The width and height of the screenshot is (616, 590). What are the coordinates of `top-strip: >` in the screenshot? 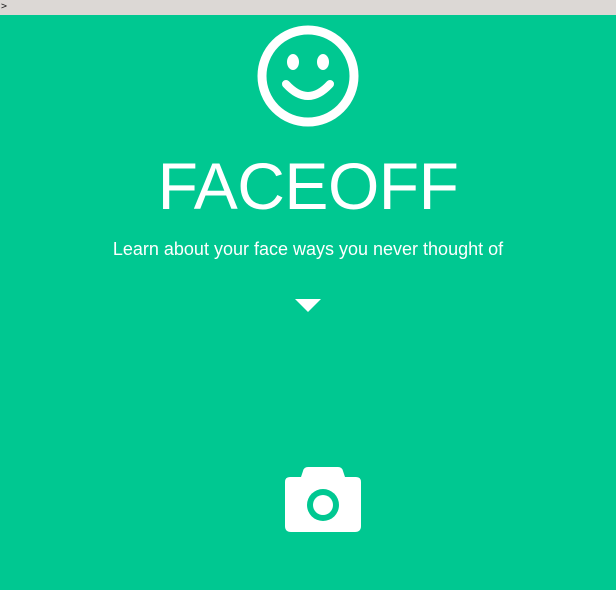 It's located at (308, 7).